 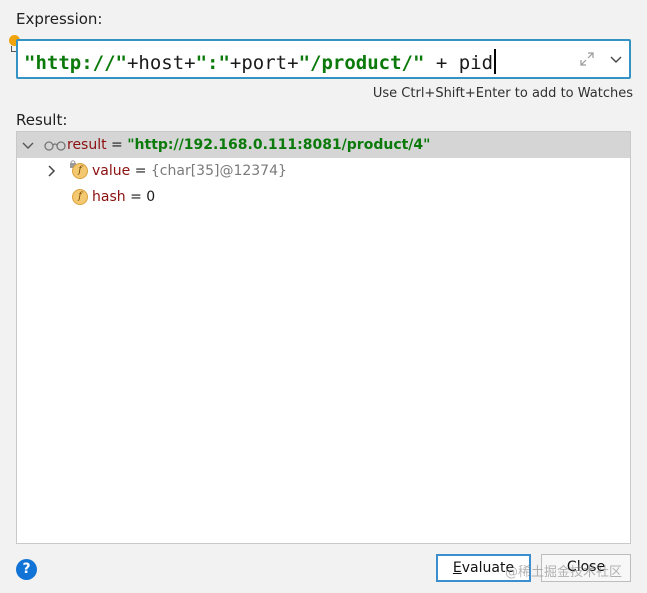 What do you see at coordinates (564, 572) in the screenshot?
I see `watermark-text: @稀土掘金技术社区` at bounding box center [564, 572].